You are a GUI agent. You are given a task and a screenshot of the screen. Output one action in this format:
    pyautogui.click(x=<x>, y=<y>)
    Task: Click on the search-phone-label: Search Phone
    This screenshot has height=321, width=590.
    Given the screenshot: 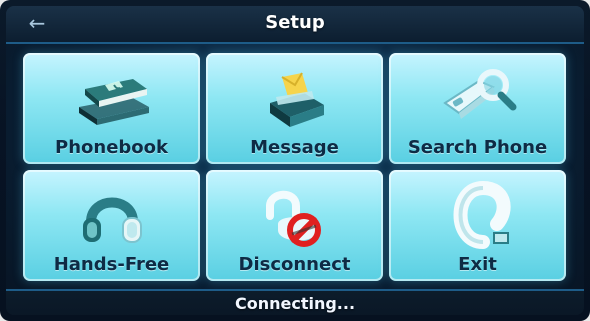 What is the action you would take?
    pyautogui.click(x=477, y=147)
    